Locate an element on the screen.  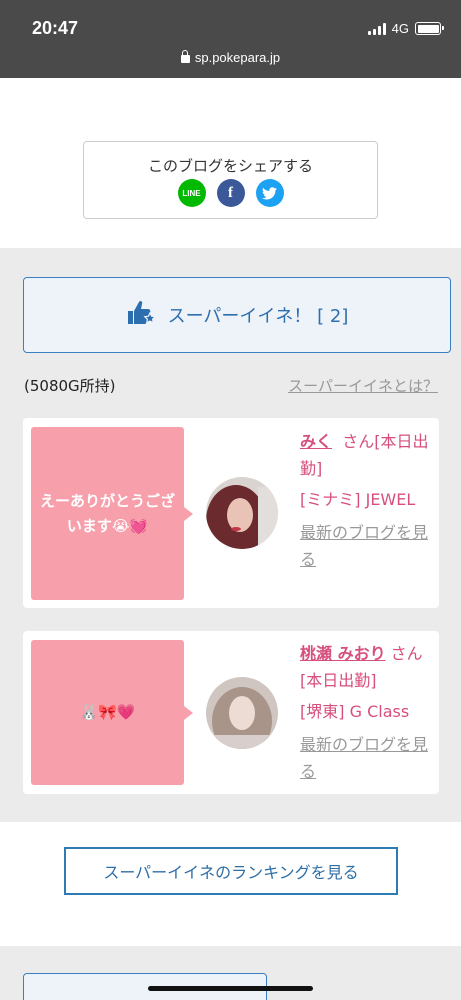
signal-icon is located at coordinates (376, 28).